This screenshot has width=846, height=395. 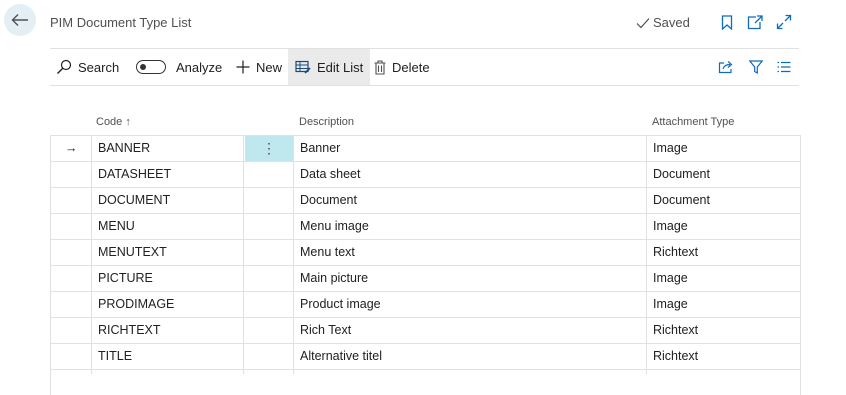 I want to click on table-row: MENUTEXT Menu text Richtext, so click(x=425, y=253).